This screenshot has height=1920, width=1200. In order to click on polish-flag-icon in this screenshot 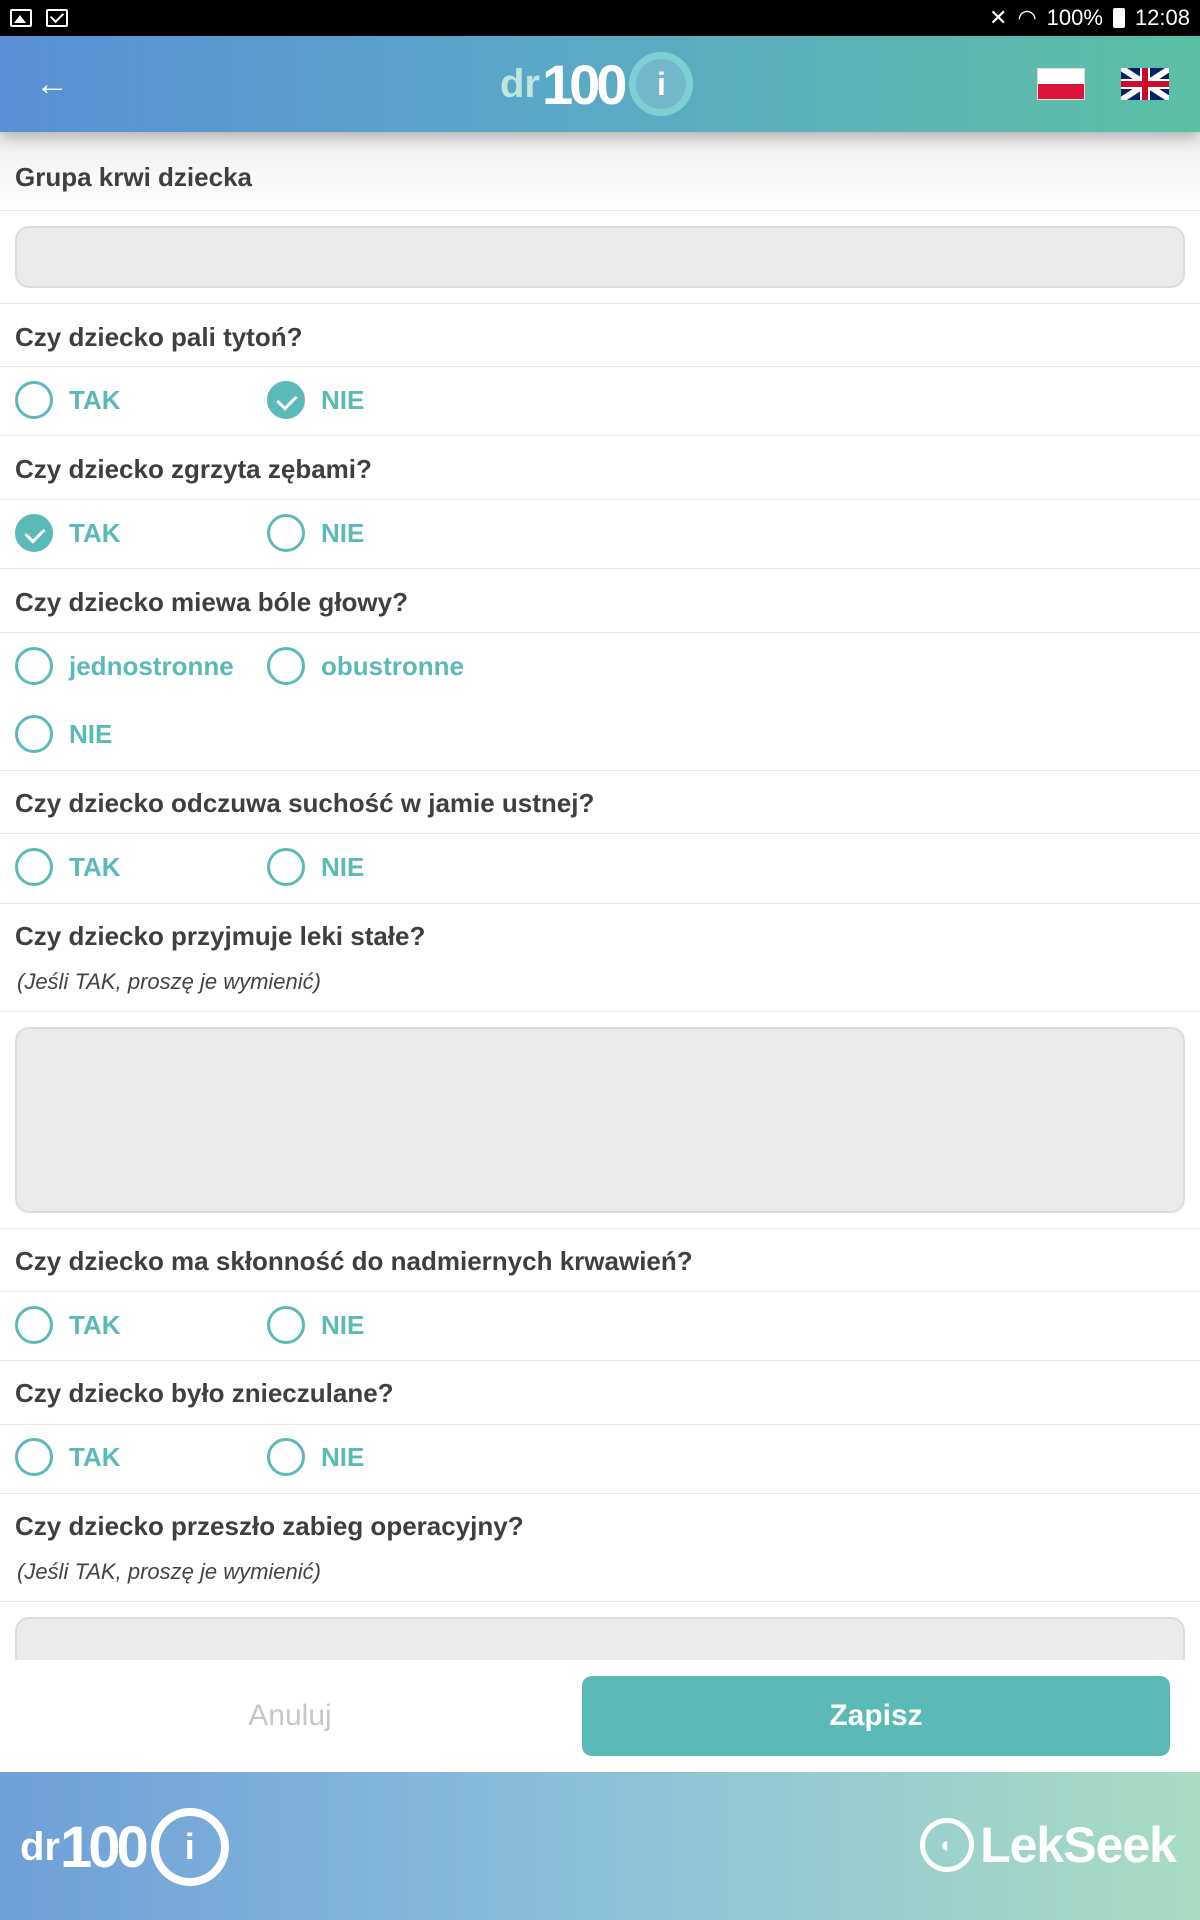, I will do `click(1061, 84)`.